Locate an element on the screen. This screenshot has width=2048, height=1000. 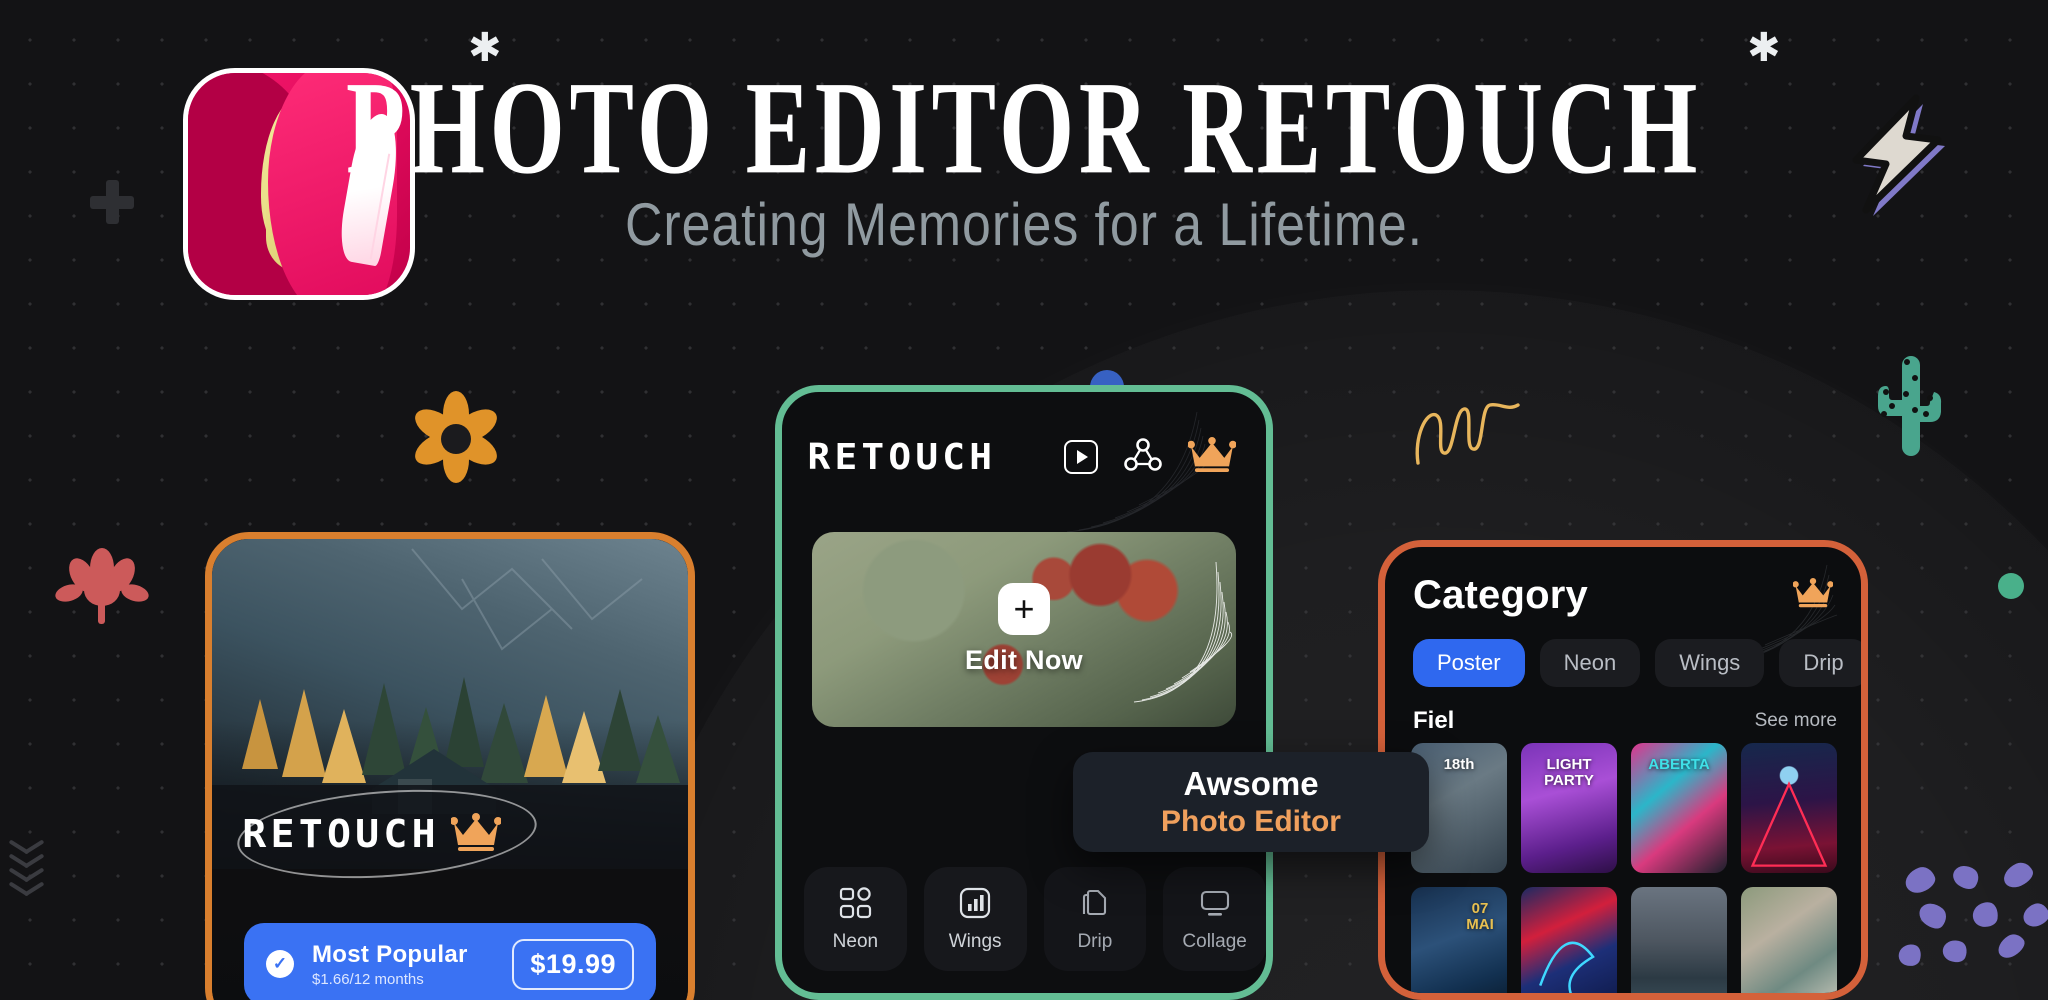
thumb-label: ABERTA is located at coordinates (1679, 764).